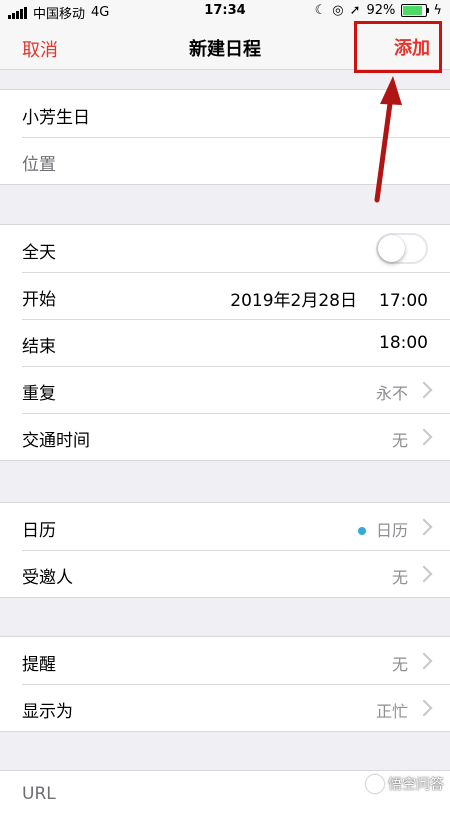 Image resolution: width=450 pixels, height=818 pixels. I want to click on calendar-group: 日历 日历 受邀人 无, so click(225, 550).